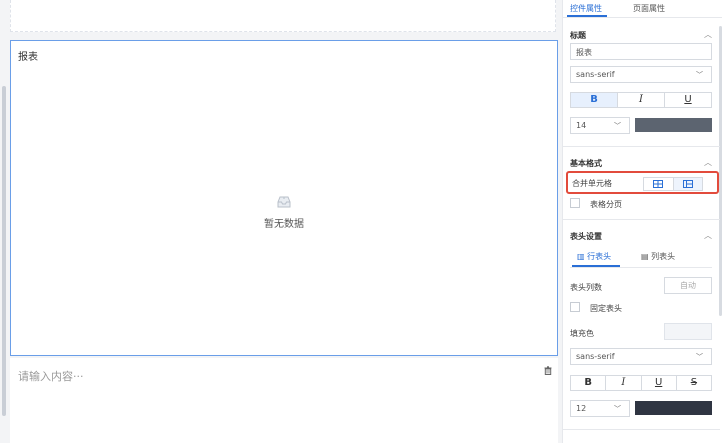 The width and height of the screenshot is (722, 443). I want to click on merge-cells-highlight: 合并单元格, so click(642, 182).